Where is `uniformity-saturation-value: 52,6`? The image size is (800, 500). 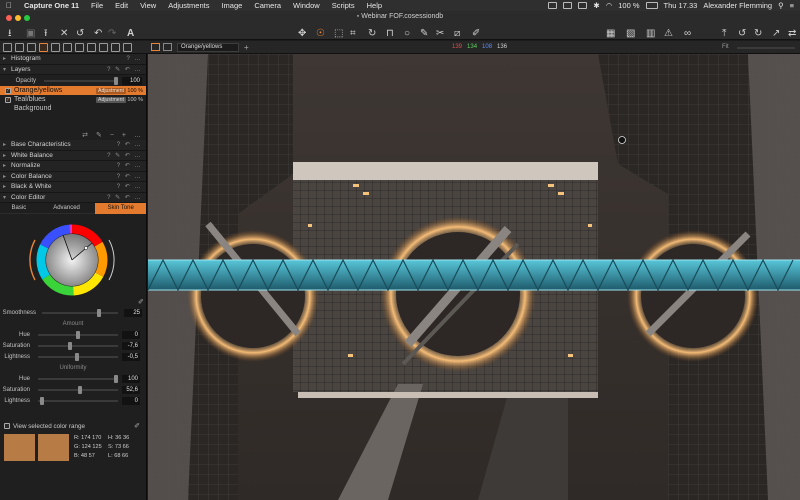
uniformity-saturation-value: 52,6 is located at coordinates (131, 389).